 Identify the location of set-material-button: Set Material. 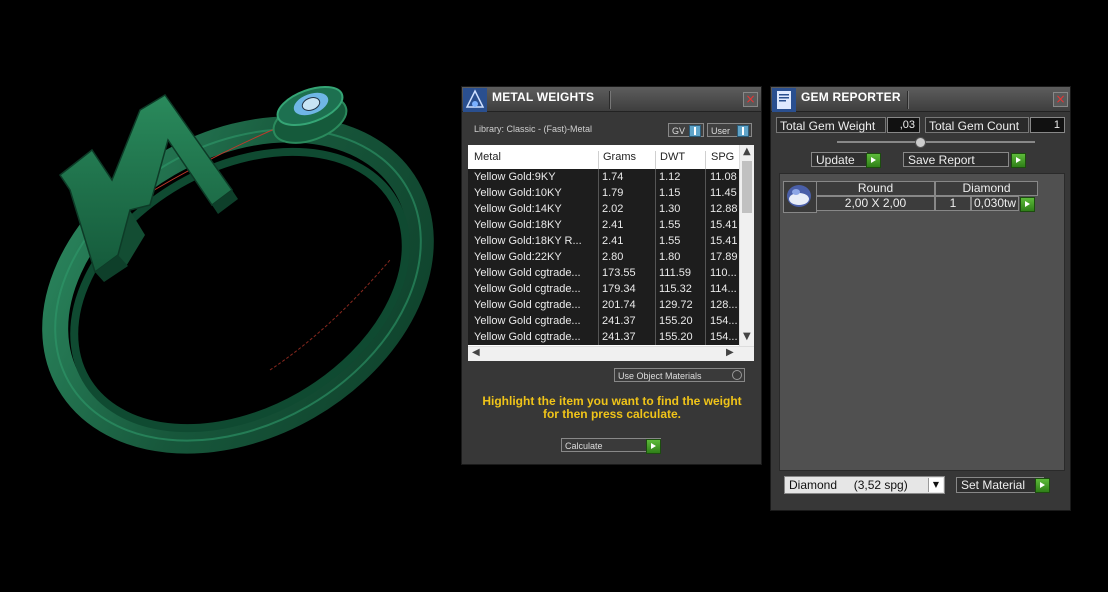
(1000, 485).